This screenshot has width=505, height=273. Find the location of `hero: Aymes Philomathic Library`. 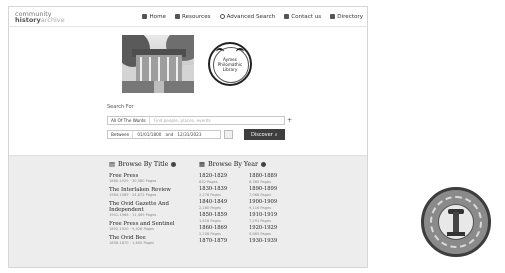

hero: Aymes Philomathic Library is located at coordinates (187, 64).